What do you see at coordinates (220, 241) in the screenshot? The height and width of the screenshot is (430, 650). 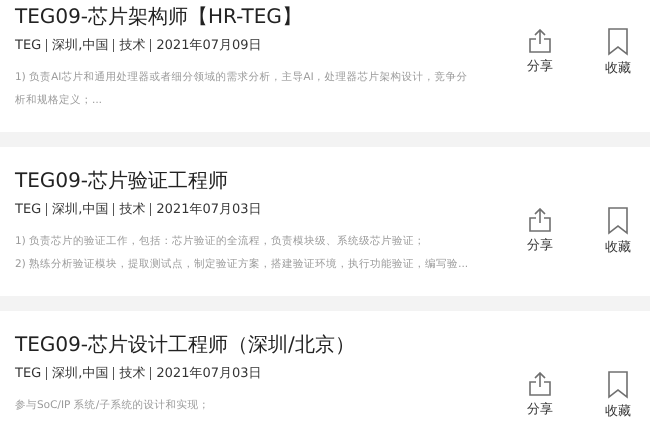 I see `job-description: 1) 负责芯片的验证工作，包括：芯片验证的全流程，负责模块级、系统级芯片验证；` at bounding box center [220, 241].